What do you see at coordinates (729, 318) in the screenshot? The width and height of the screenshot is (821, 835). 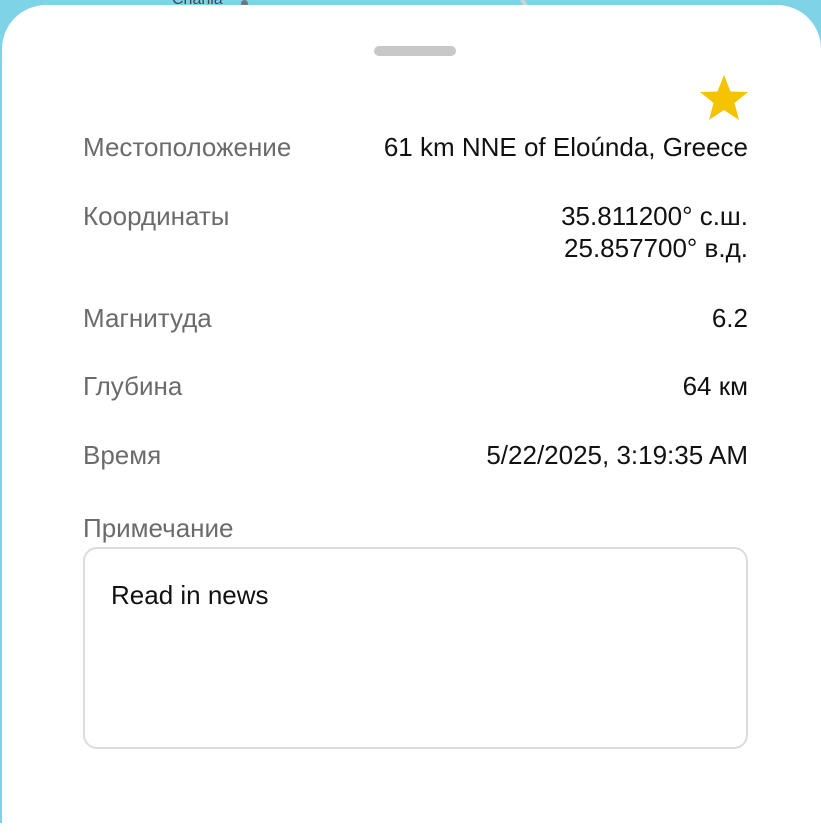 I see `magnitude-value: 6.2` at bounding box center [729, 318].